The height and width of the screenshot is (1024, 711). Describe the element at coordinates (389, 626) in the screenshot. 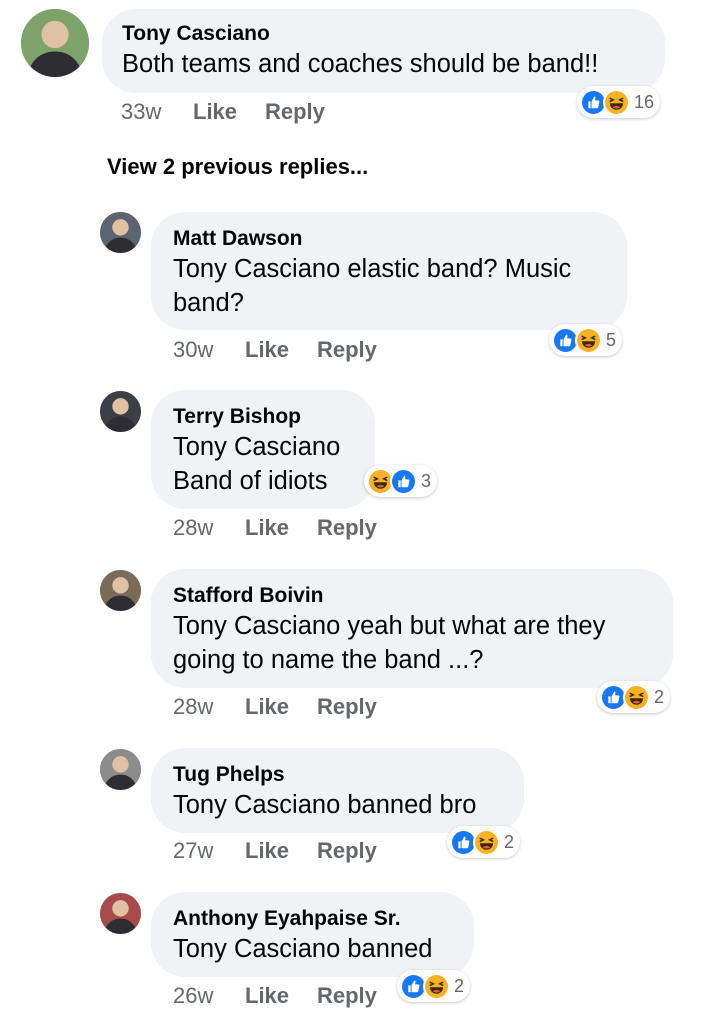

I see `reply-text: Tony Casciano yeah but what are they` at that location.